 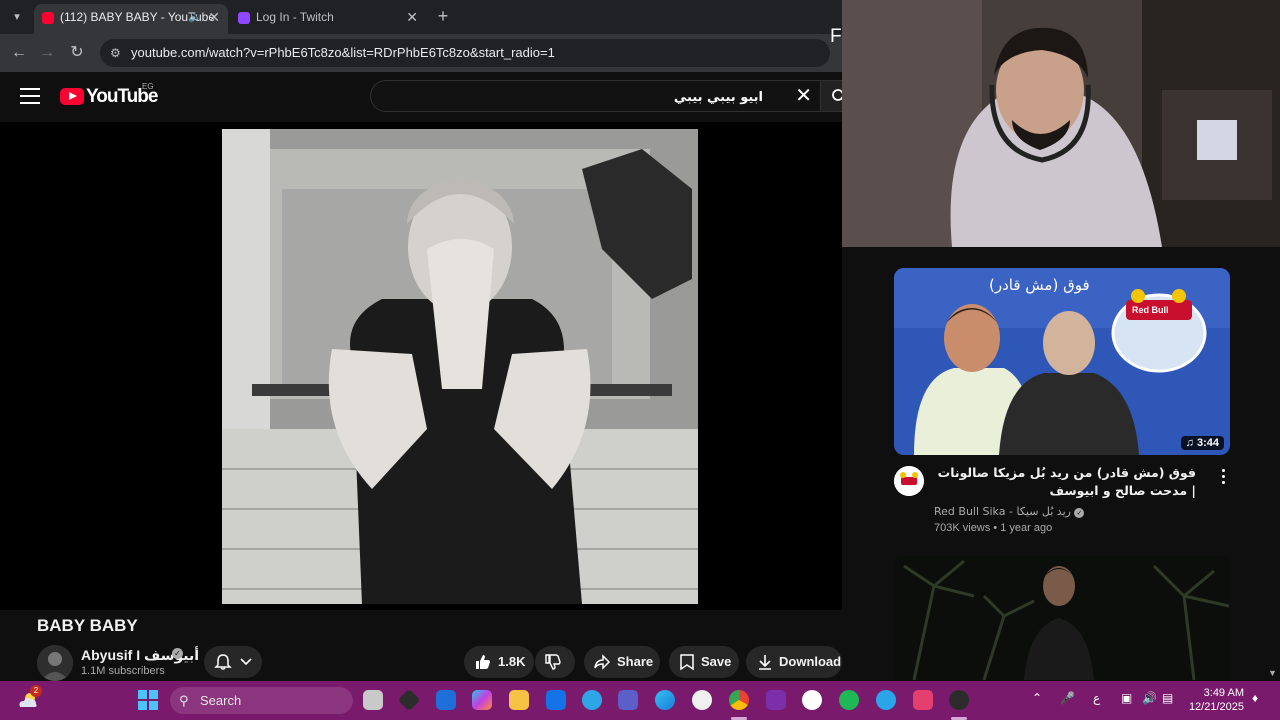 What do you see at coordinates (446, 700) in the screenshot?
I see `microsoft-store-icon` at bounding box center [446, 700].